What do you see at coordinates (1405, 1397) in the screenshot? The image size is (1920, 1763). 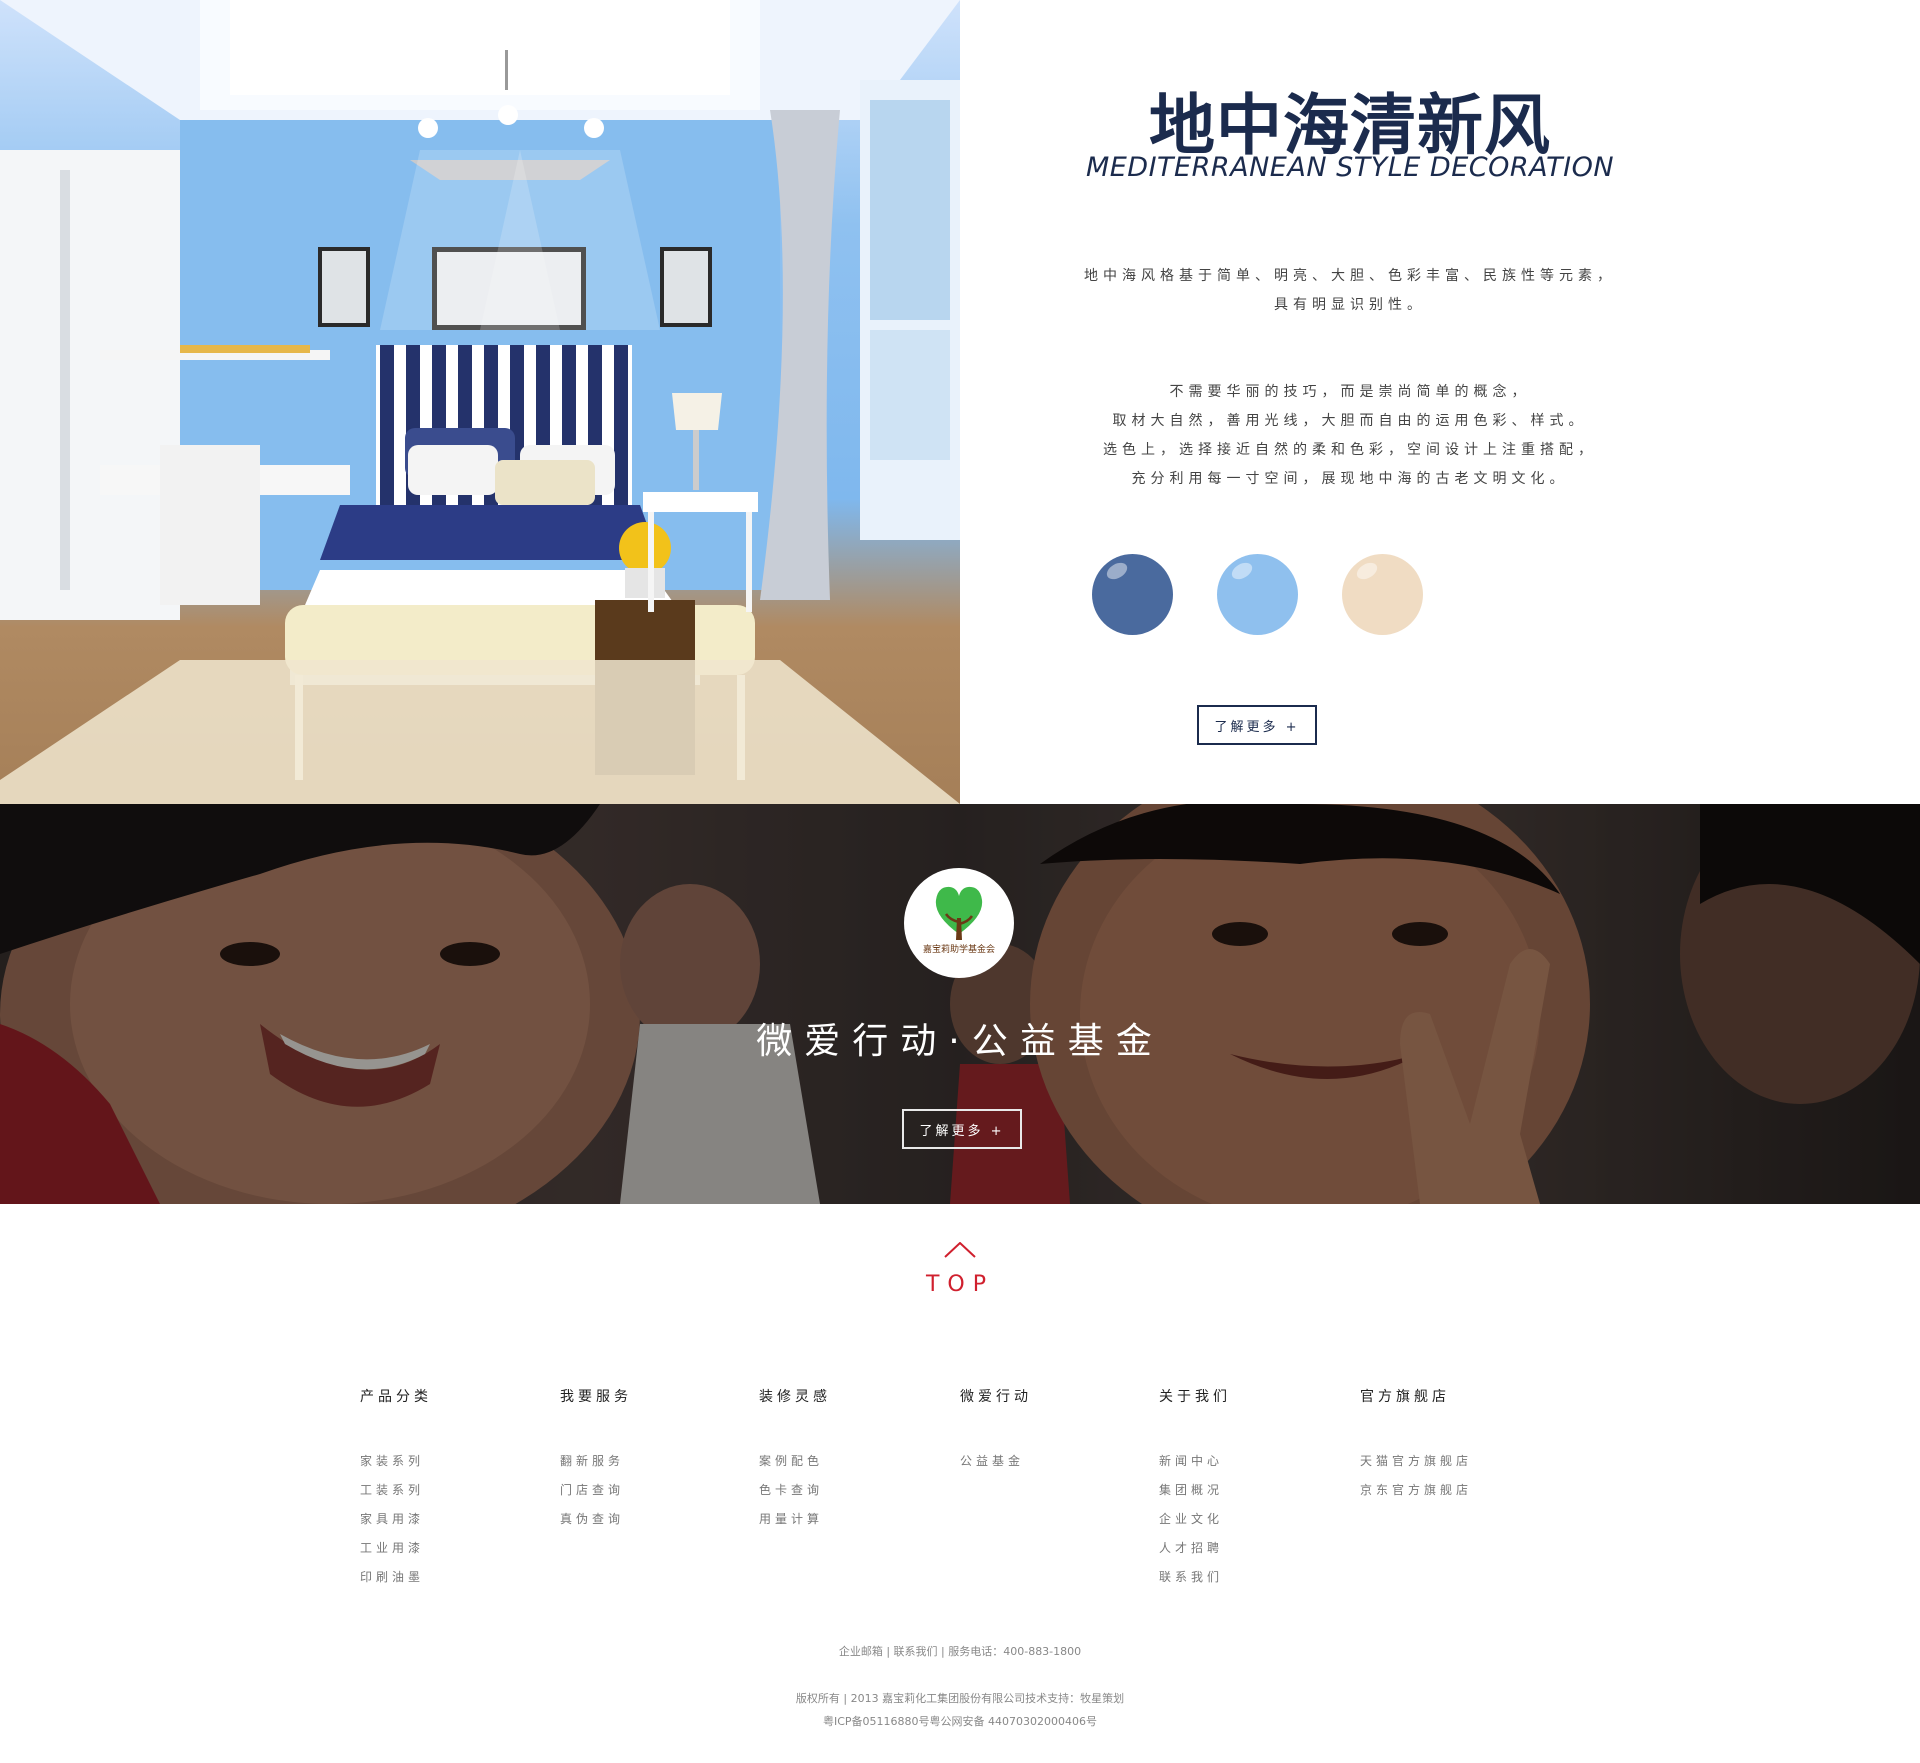 I see `footer-column-heading: 官方旗舰店` at bounding box center [1405, 1397].